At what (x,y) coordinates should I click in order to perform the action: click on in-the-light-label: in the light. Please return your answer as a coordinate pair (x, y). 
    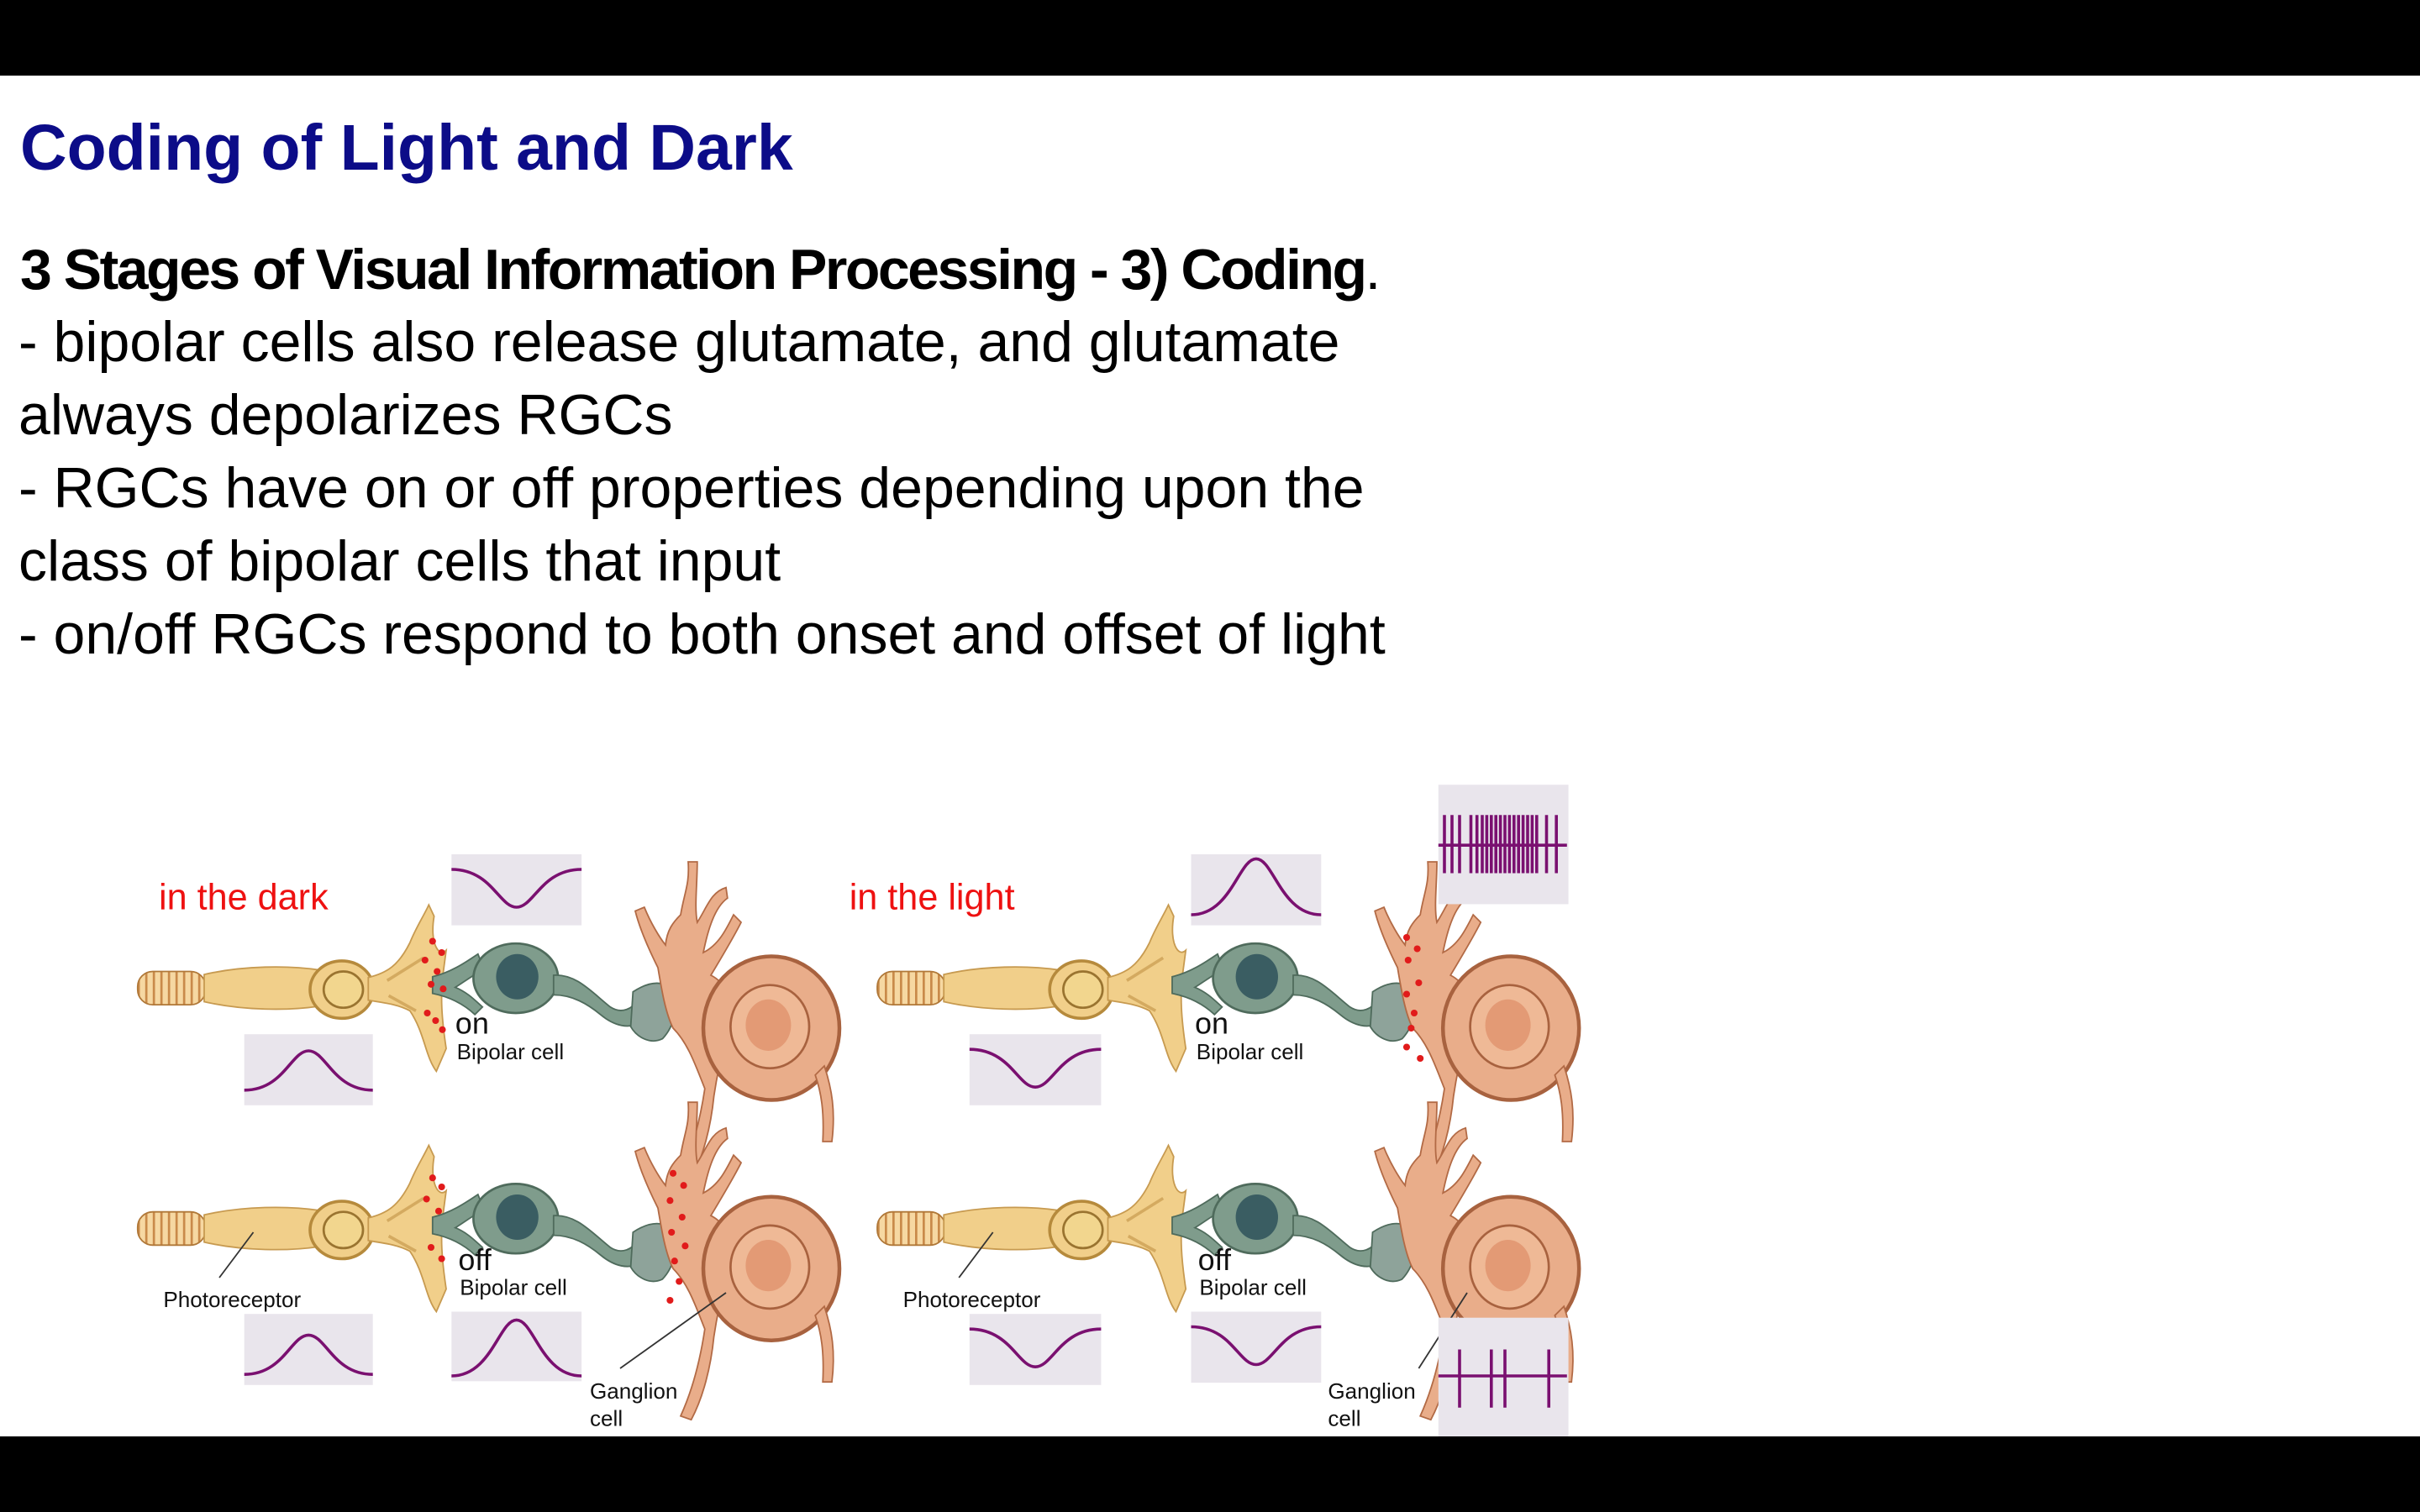
    Looking at the image, I should click on (932, 898).